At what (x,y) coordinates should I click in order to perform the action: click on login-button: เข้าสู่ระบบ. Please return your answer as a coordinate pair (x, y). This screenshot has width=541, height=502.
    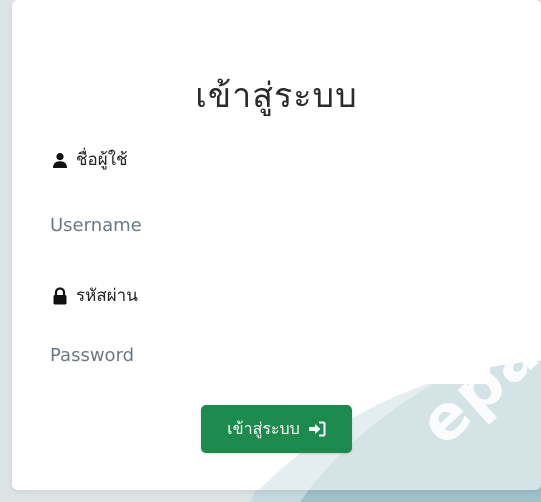
    Looking at the image, I should click on (276, 429).